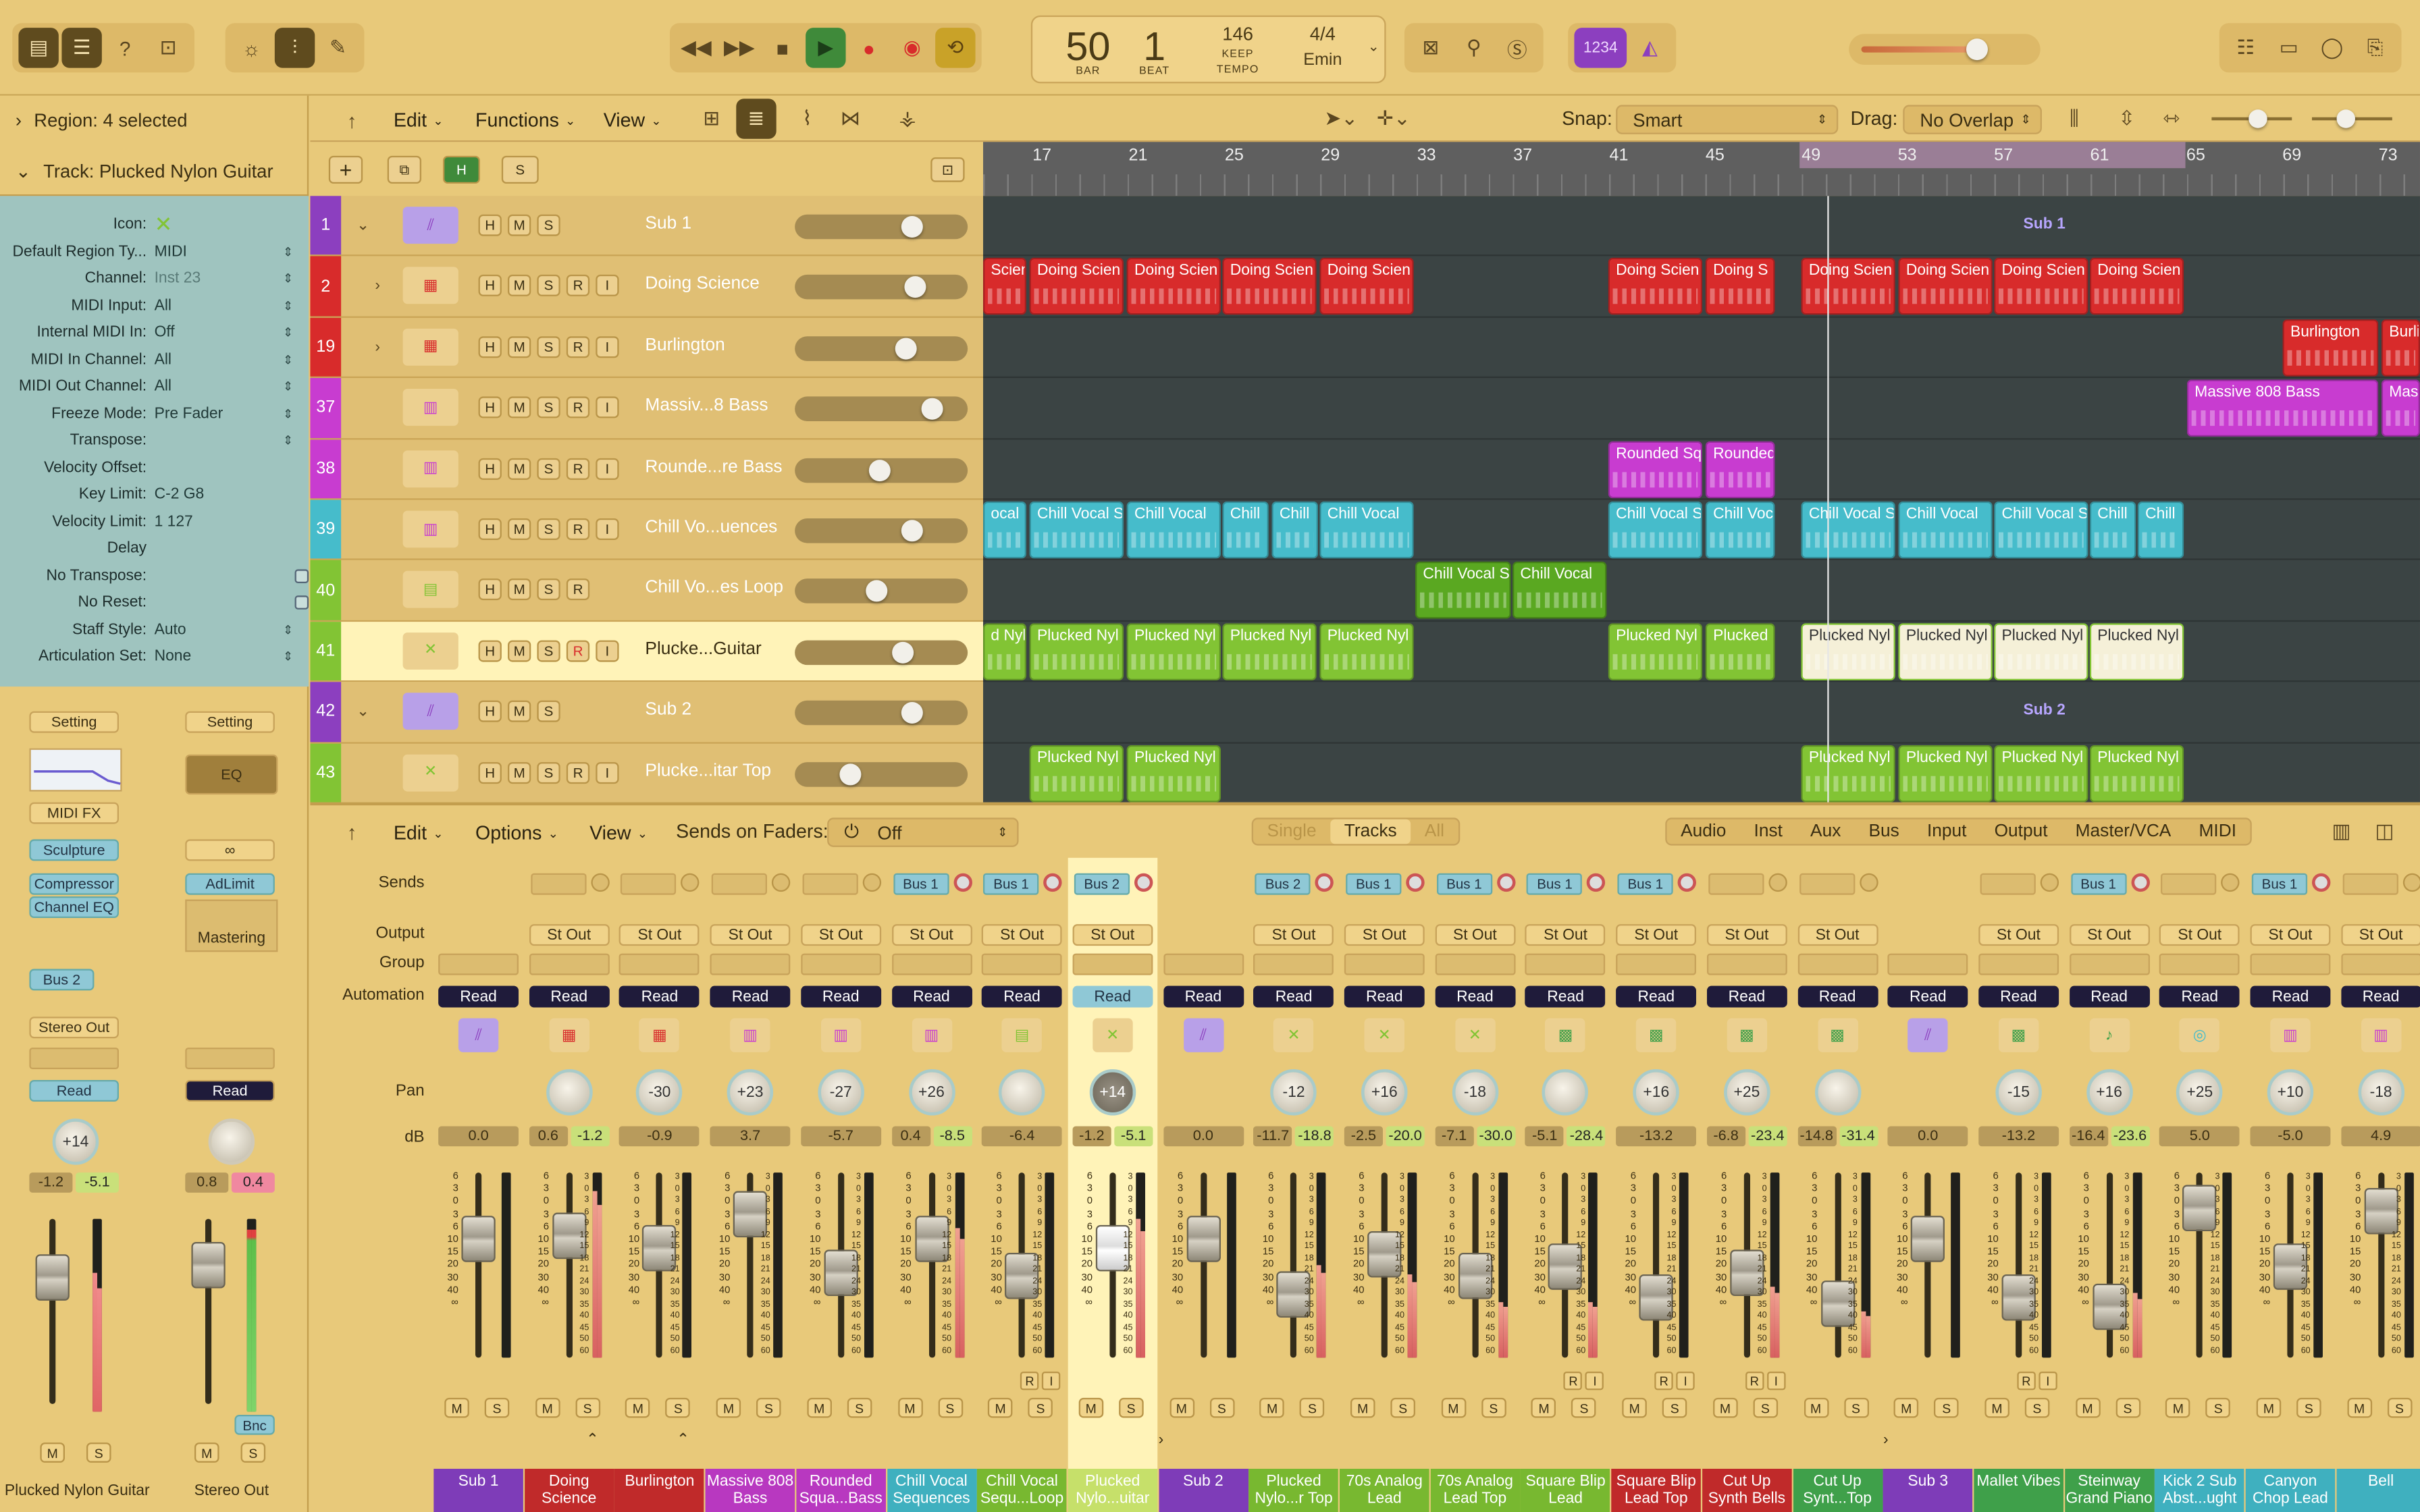  What do you see at coordinates (206, 1452) in the screenshot?
I see `mute-button-output: M` at bounding box center [206, 1452].